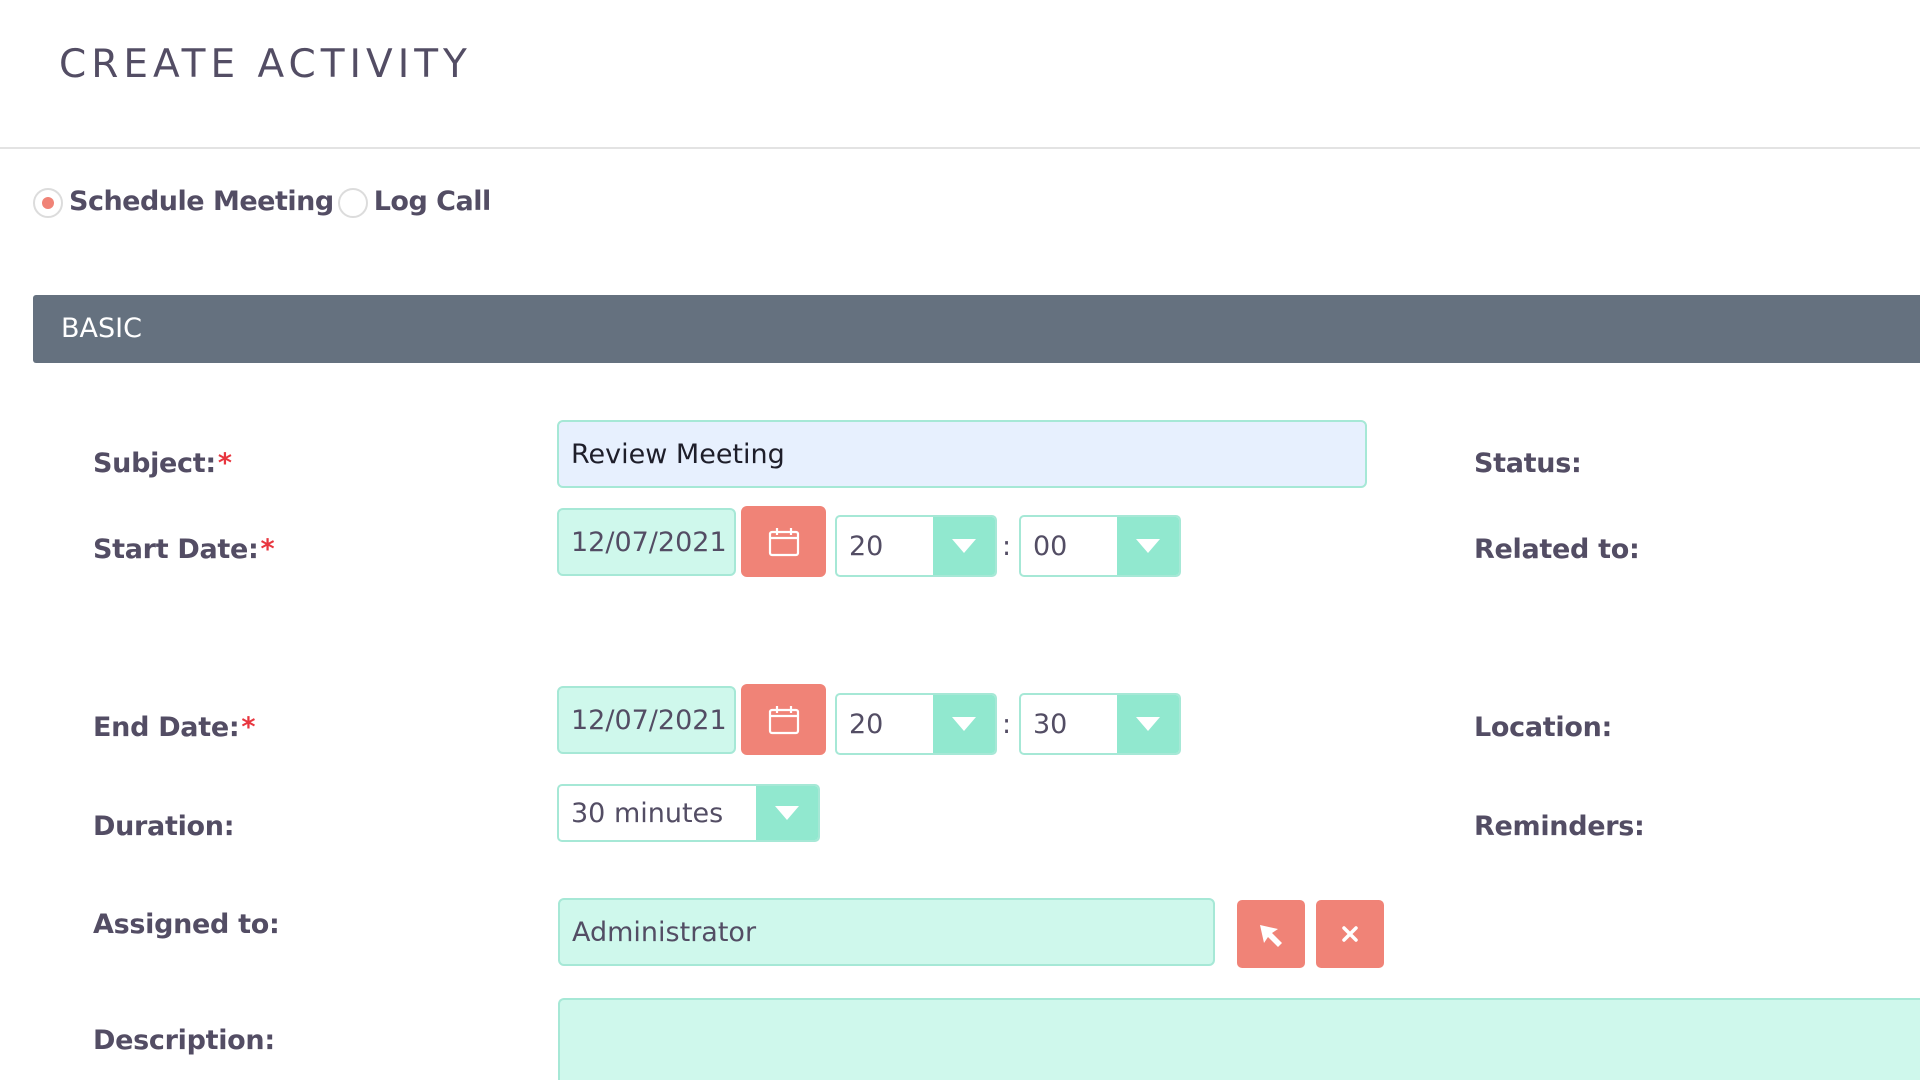 The width and height of the screenshot is (1920, 1080). I want to click on schedule-meeting-option: Schedule Meeting, so click(185, 201).